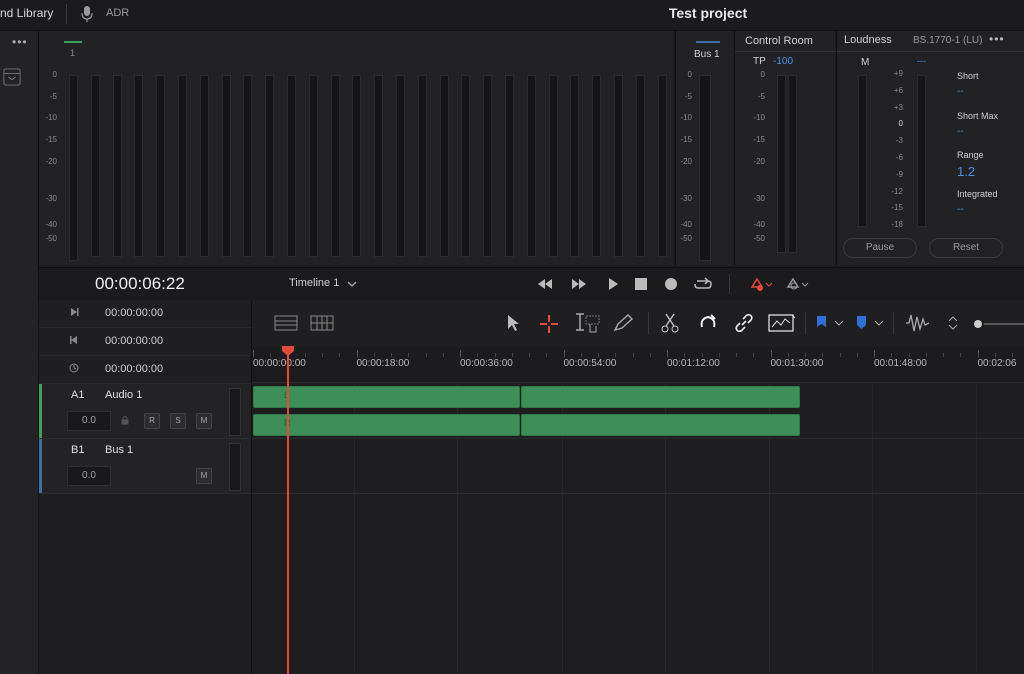 This screenshot has width=1024, height=674. I want to click on bus-meter-panel: Bus 1 0 -5 -10 -15 -20 -30 -40 -50, so click(704, 148).